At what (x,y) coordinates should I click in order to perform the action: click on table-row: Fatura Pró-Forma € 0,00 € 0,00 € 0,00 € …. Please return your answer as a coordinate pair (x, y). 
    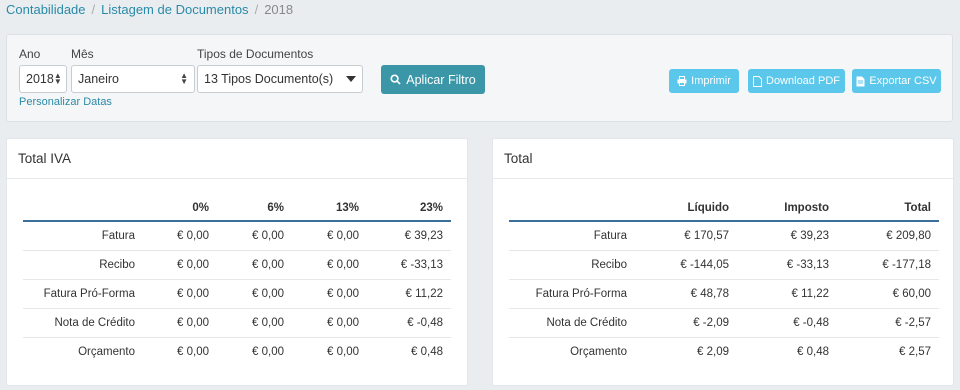
    Looking at the image, I should click on (237, 294).